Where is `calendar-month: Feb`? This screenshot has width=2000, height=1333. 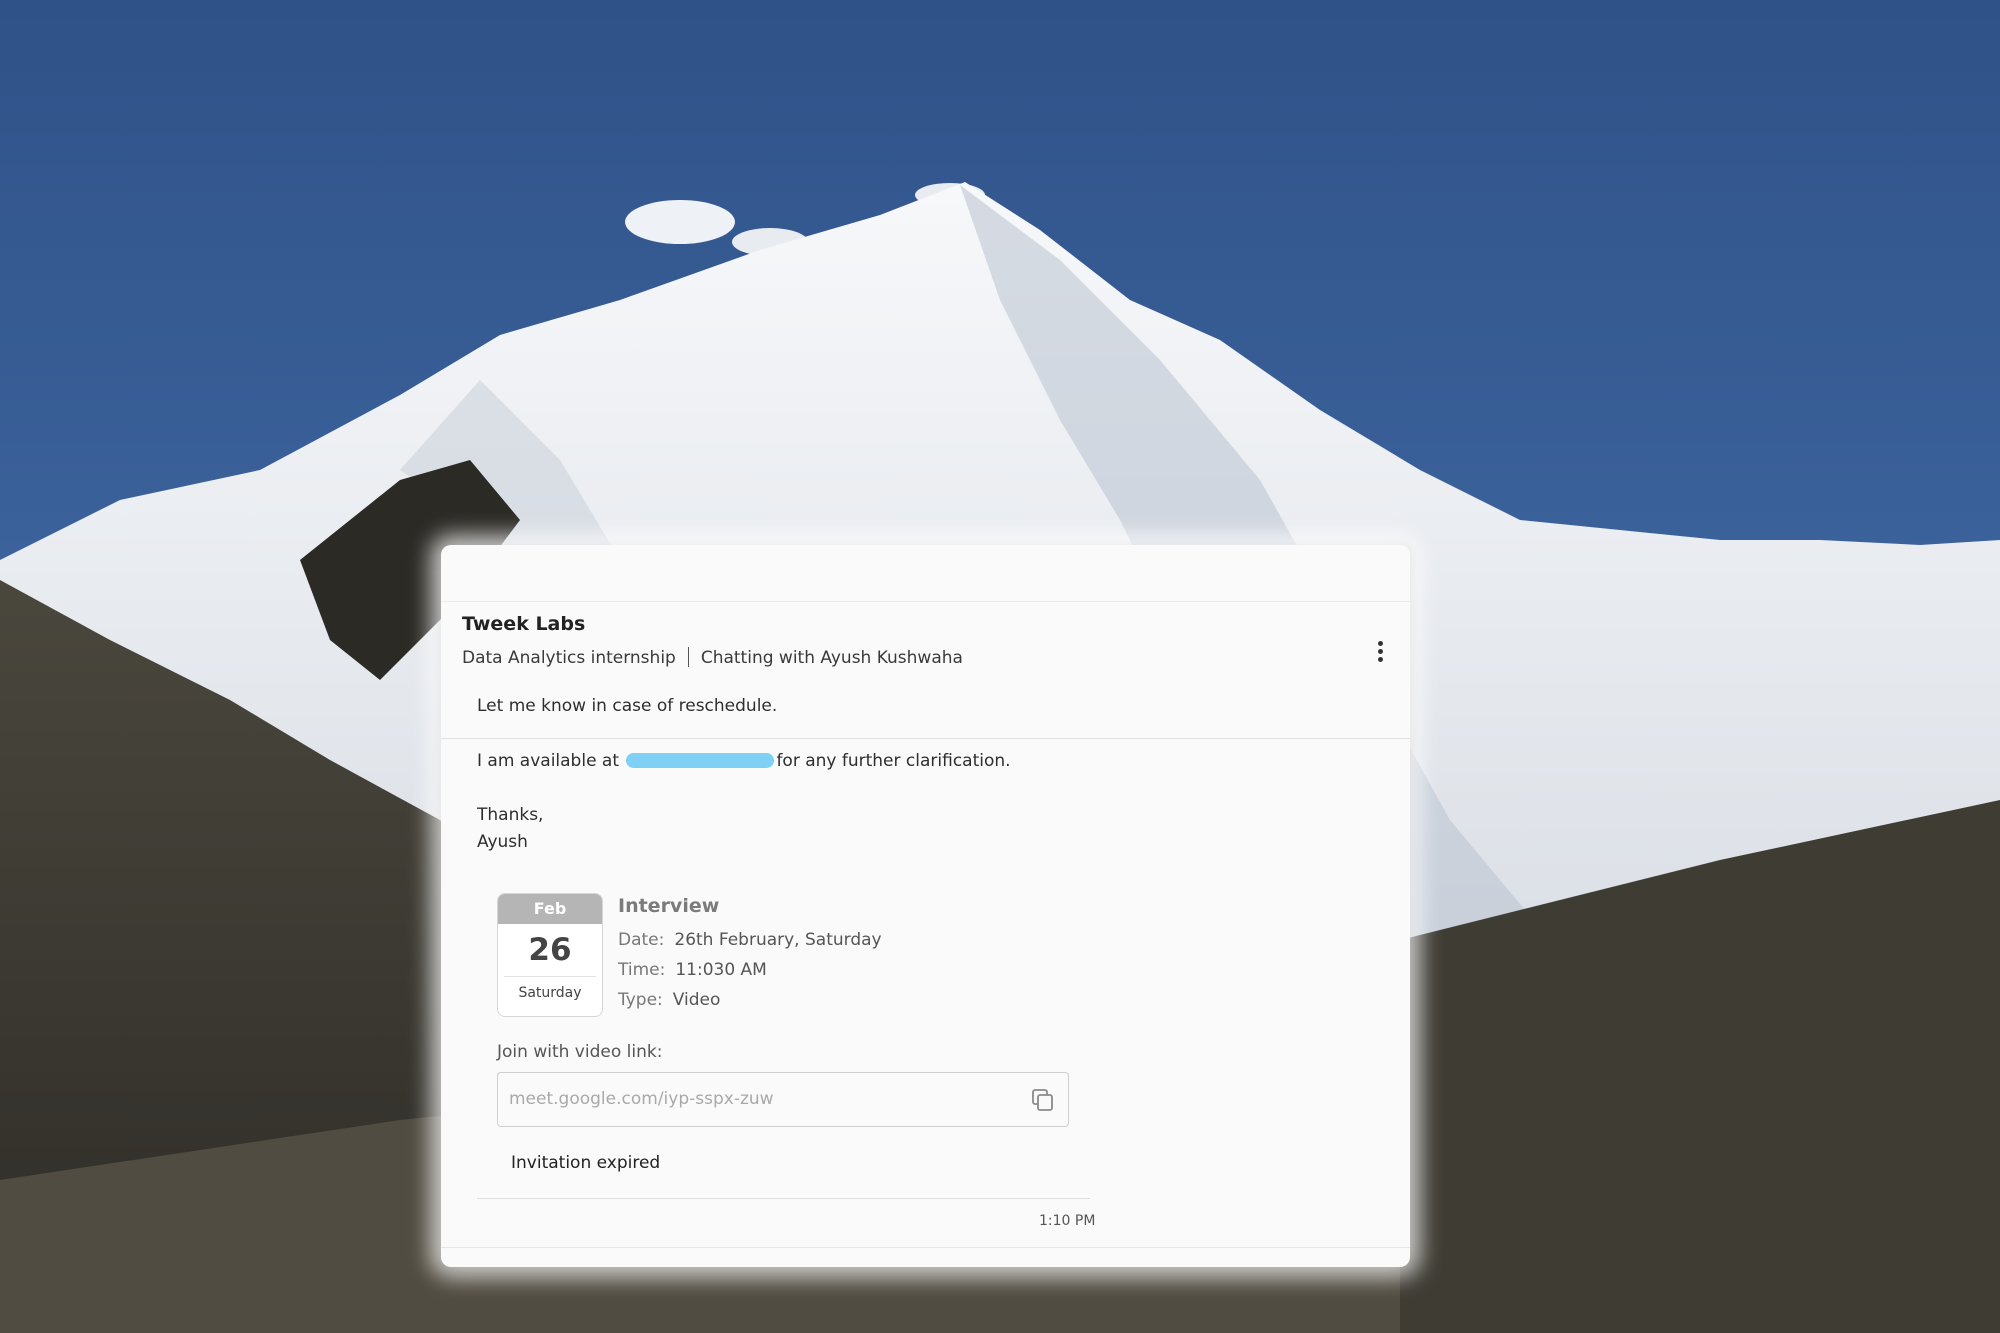 calendar-month: Feb is located at coordinates (550, 909).